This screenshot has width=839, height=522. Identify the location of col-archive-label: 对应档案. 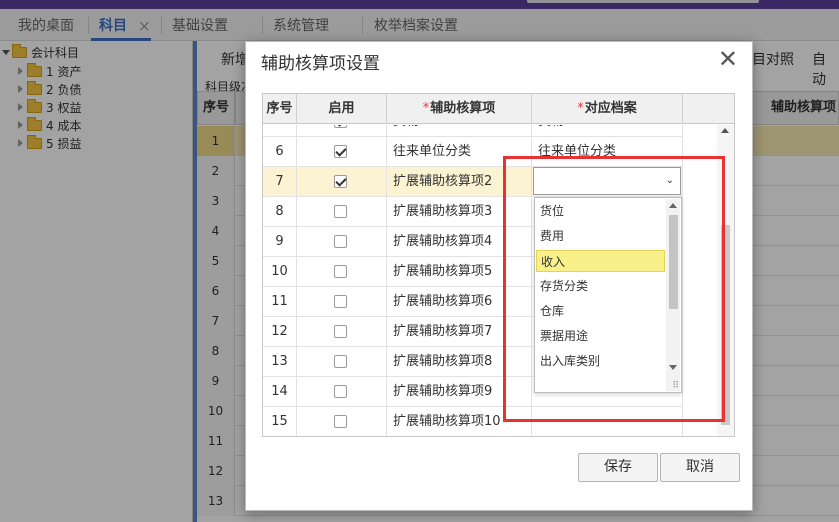
(610, 108).